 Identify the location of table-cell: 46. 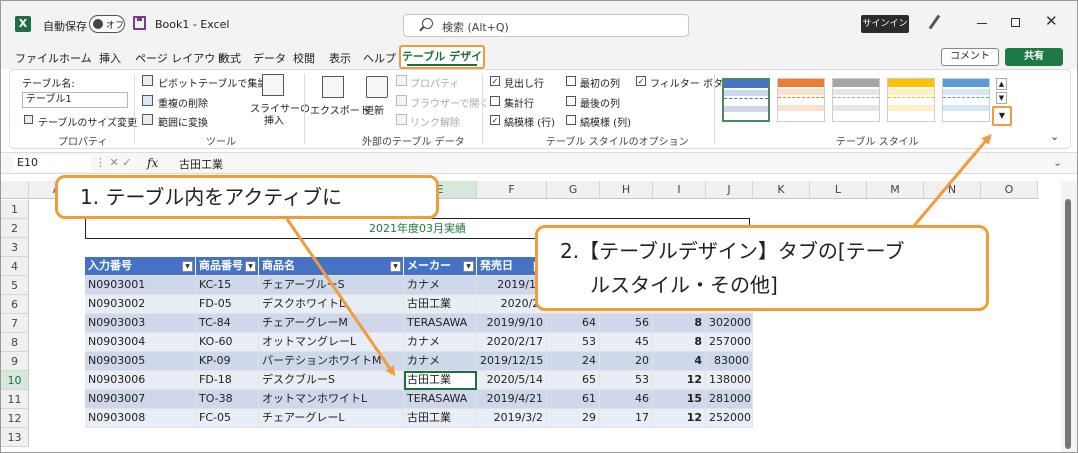
(626, 399).